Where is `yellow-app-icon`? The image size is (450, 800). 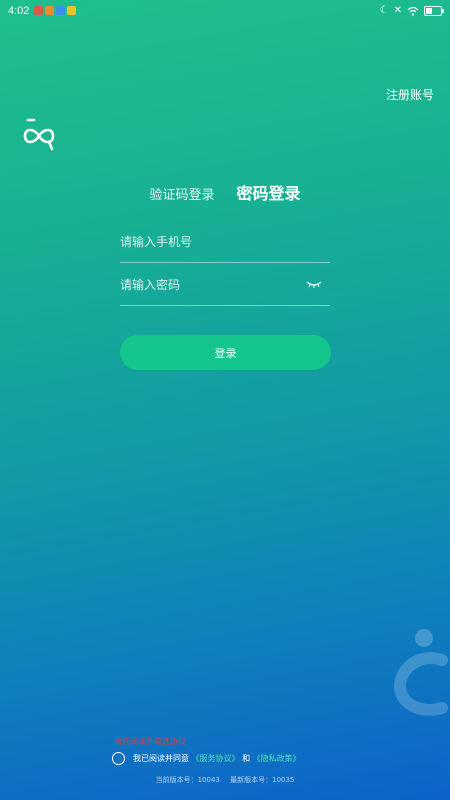 yellow-app-icon is located at coordinates (71, 10).